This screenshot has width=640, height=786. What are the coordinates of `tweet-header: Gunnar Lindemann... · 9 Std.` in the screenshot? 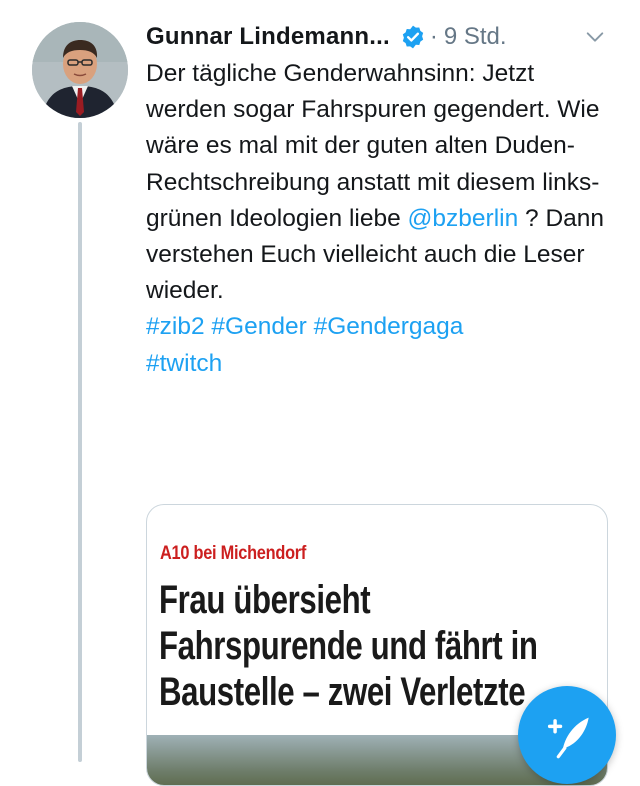 It's located at (381, 37).